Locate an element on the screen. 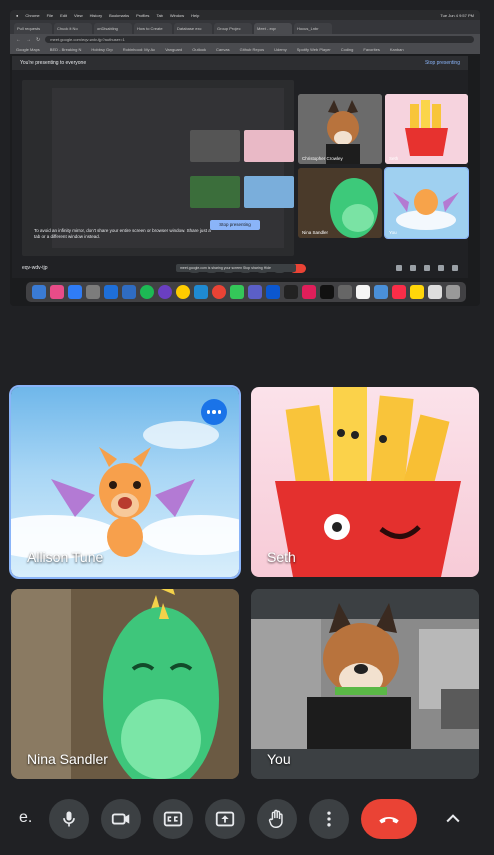  mini-info-icon is located at coordinates (399, 268).